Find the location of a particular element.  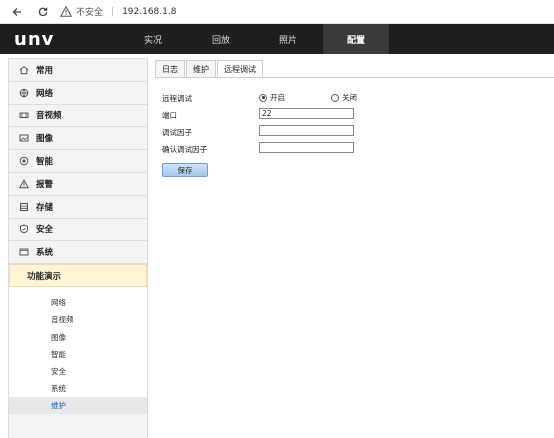

sub-item-security: 安全 is located at coordinates (78, 371).